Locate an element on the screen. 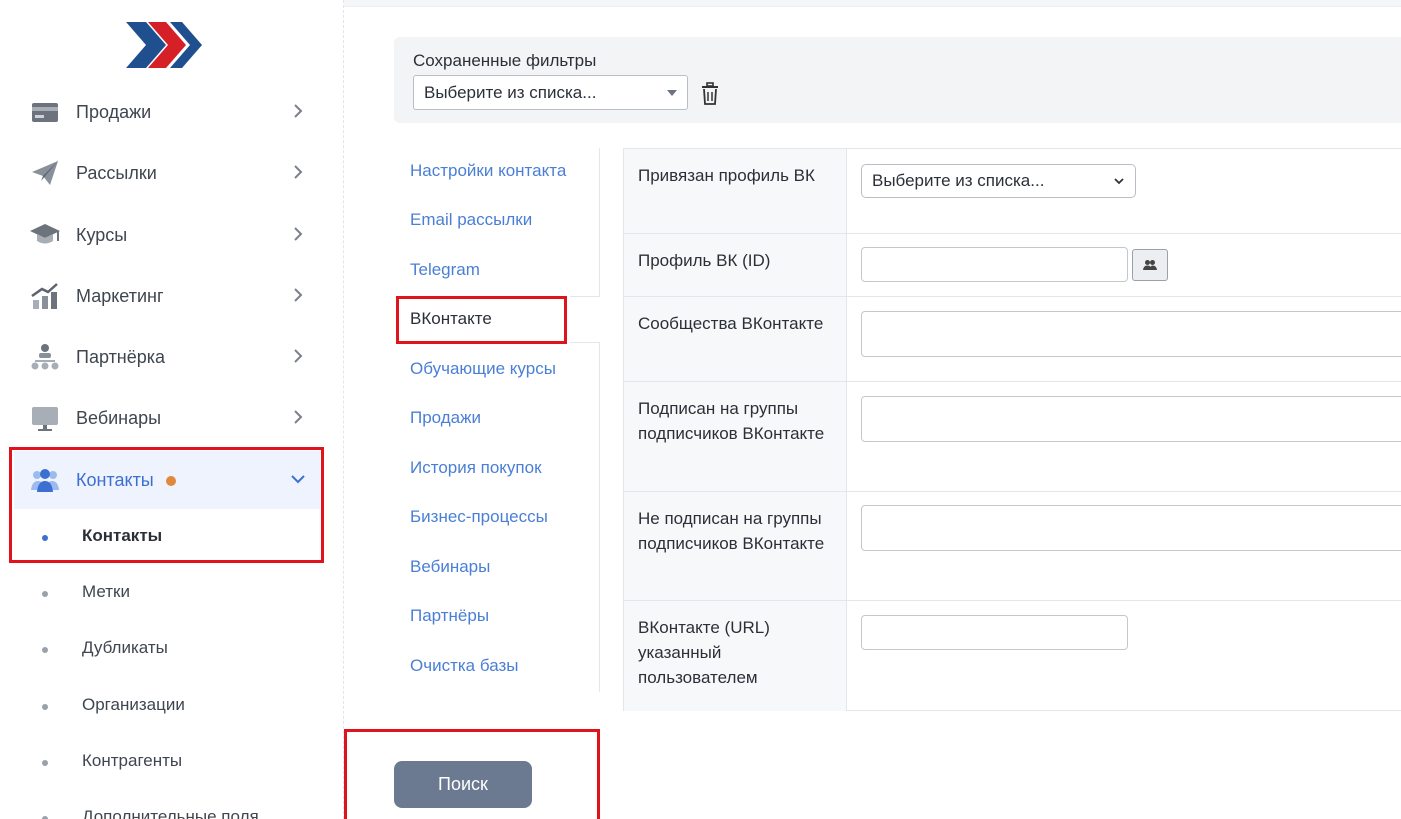  form-row-vk-profile-id: Профиль ВК (ID) is located at coordinates (1012, 265).